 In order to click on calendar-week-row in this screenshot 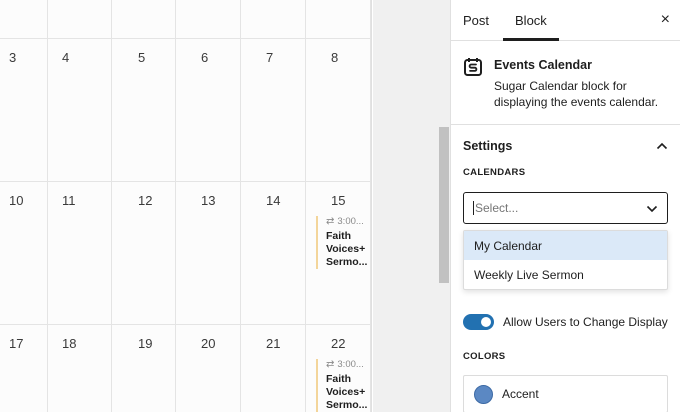, I will do `click(186, 19)`.